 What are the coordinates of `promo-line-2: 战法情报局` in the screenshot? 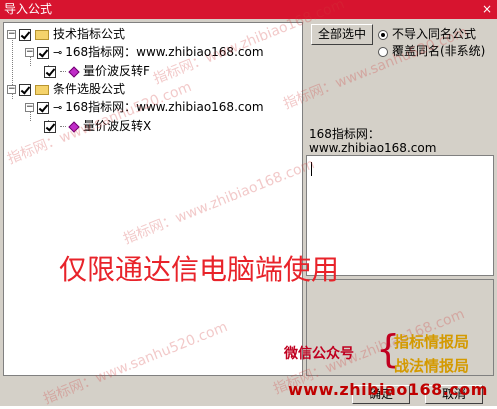 It's located at (432, 366).